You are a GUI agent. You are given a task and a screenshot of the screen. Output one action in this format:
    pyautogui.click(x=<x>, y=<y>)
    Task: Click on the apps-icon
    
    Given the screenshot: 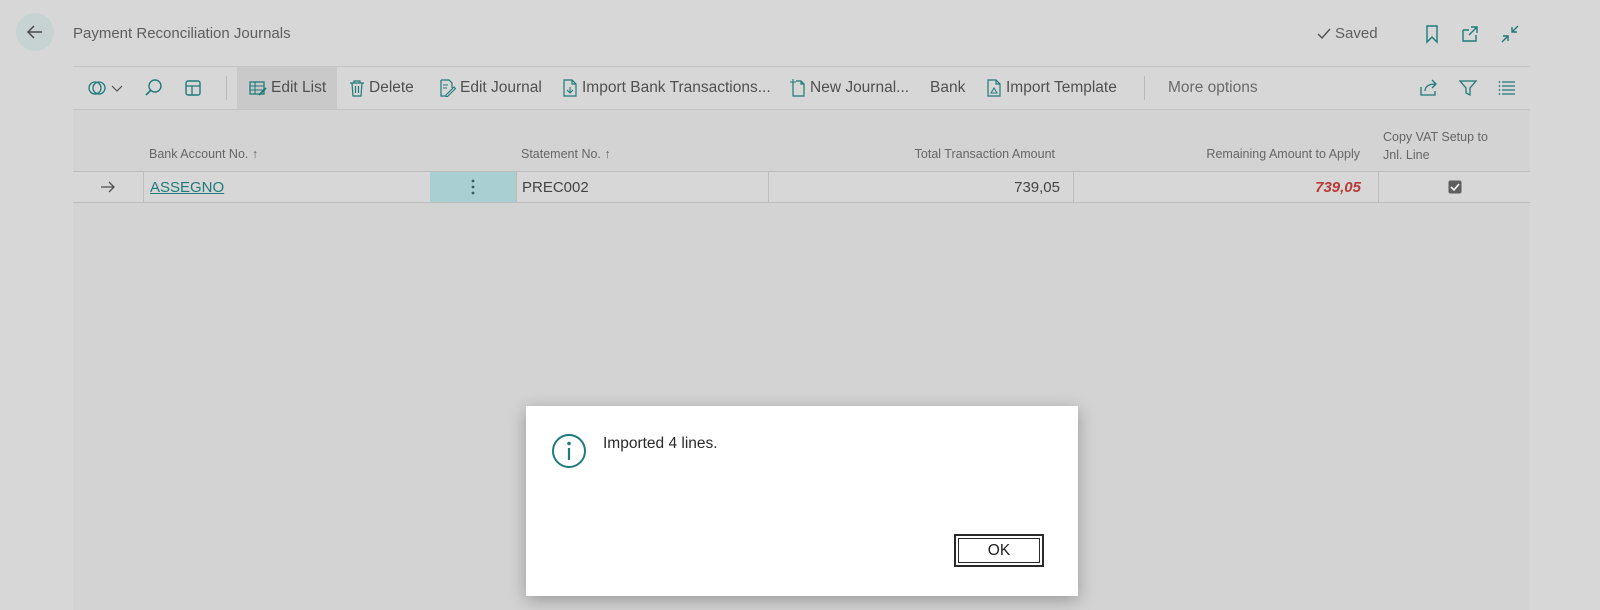 What is the action you would take?
    pyautogui.click(x=97, y=88)
    